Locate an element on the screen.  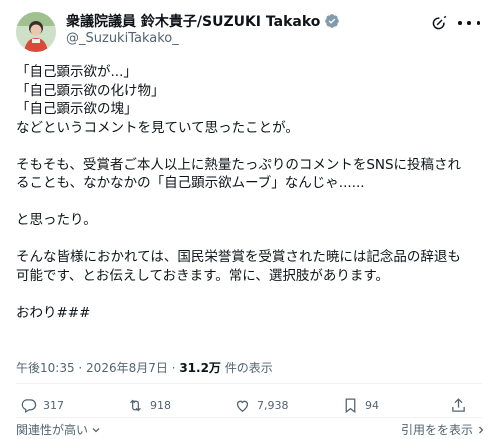
profile-avatar is located at coordinates (36, 32).